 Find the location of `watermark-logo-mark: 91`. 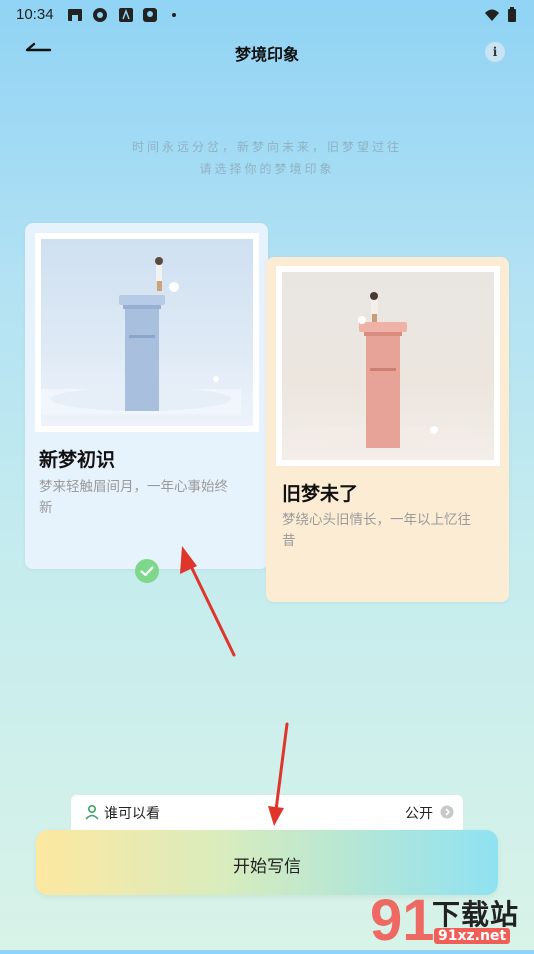

watermark-logo-mark: 91 is located at coordinates (402, 920).